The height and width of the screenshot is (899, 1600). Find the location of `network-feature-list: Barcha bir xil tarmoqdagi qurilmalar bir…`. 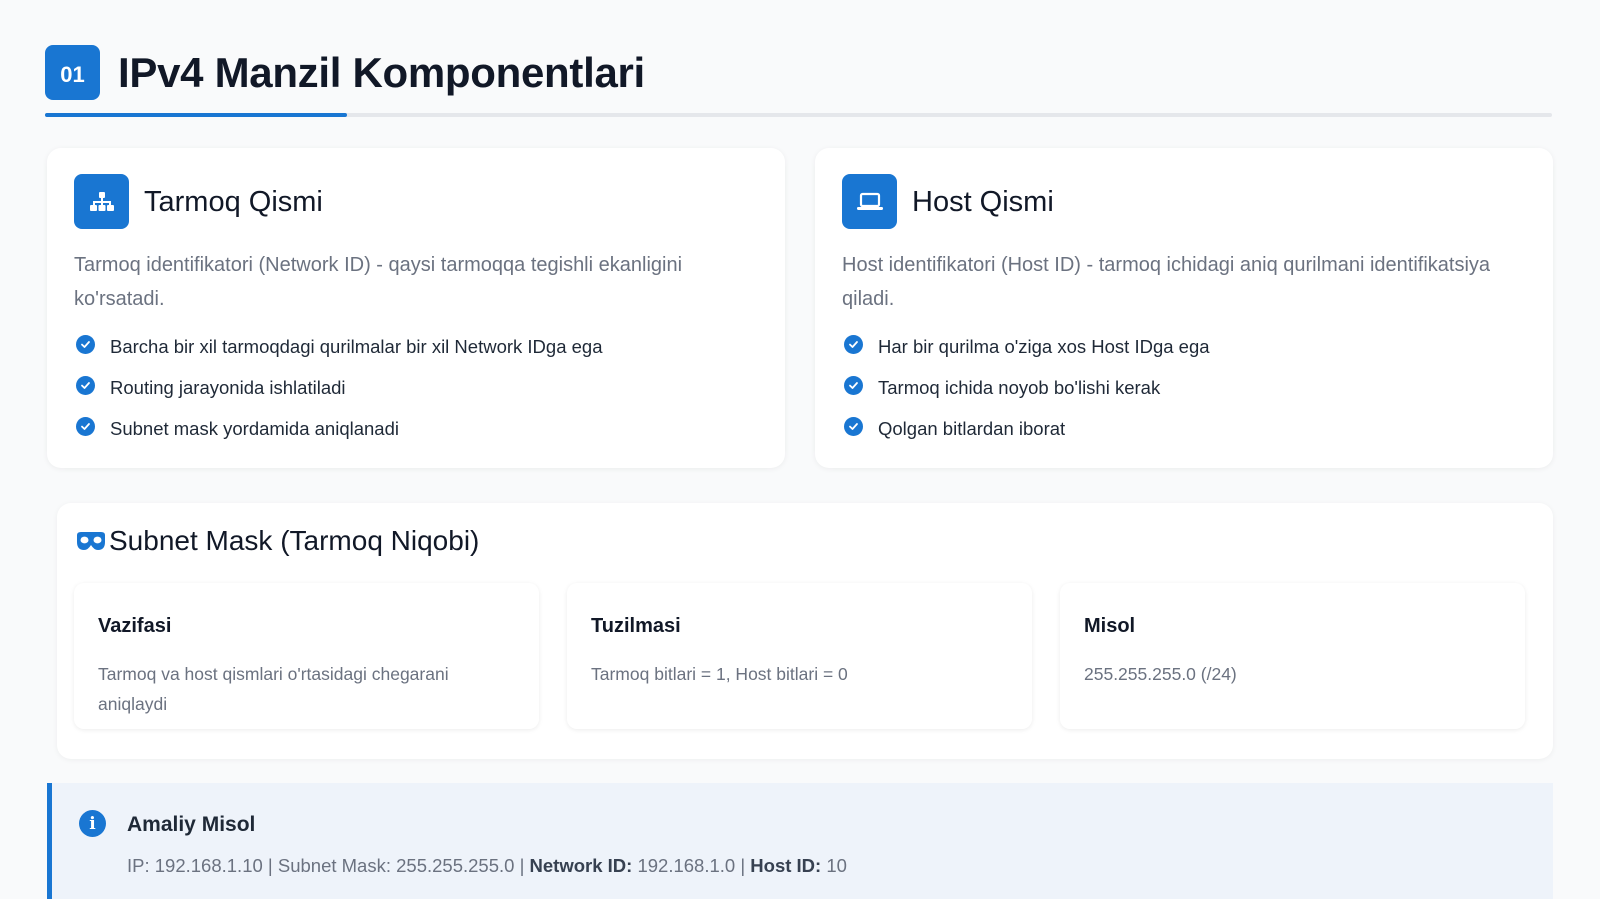

network-feature-list: Barcha bir xil tarmoqdagi qurilmalar bir… is located at coordinates (338, 396).